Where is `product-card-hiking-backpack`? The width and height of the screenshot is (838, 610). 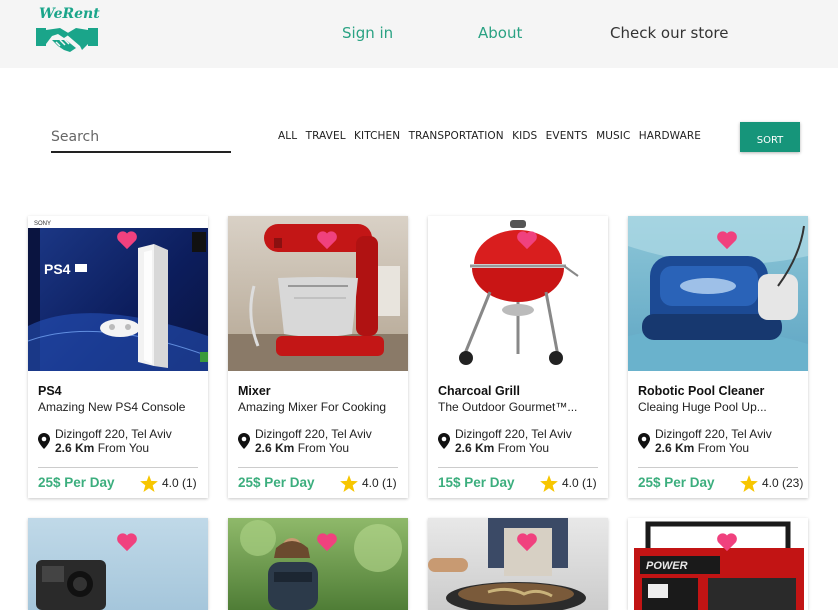 product-card-hiking-backpack is located at coordinates (318, 564).